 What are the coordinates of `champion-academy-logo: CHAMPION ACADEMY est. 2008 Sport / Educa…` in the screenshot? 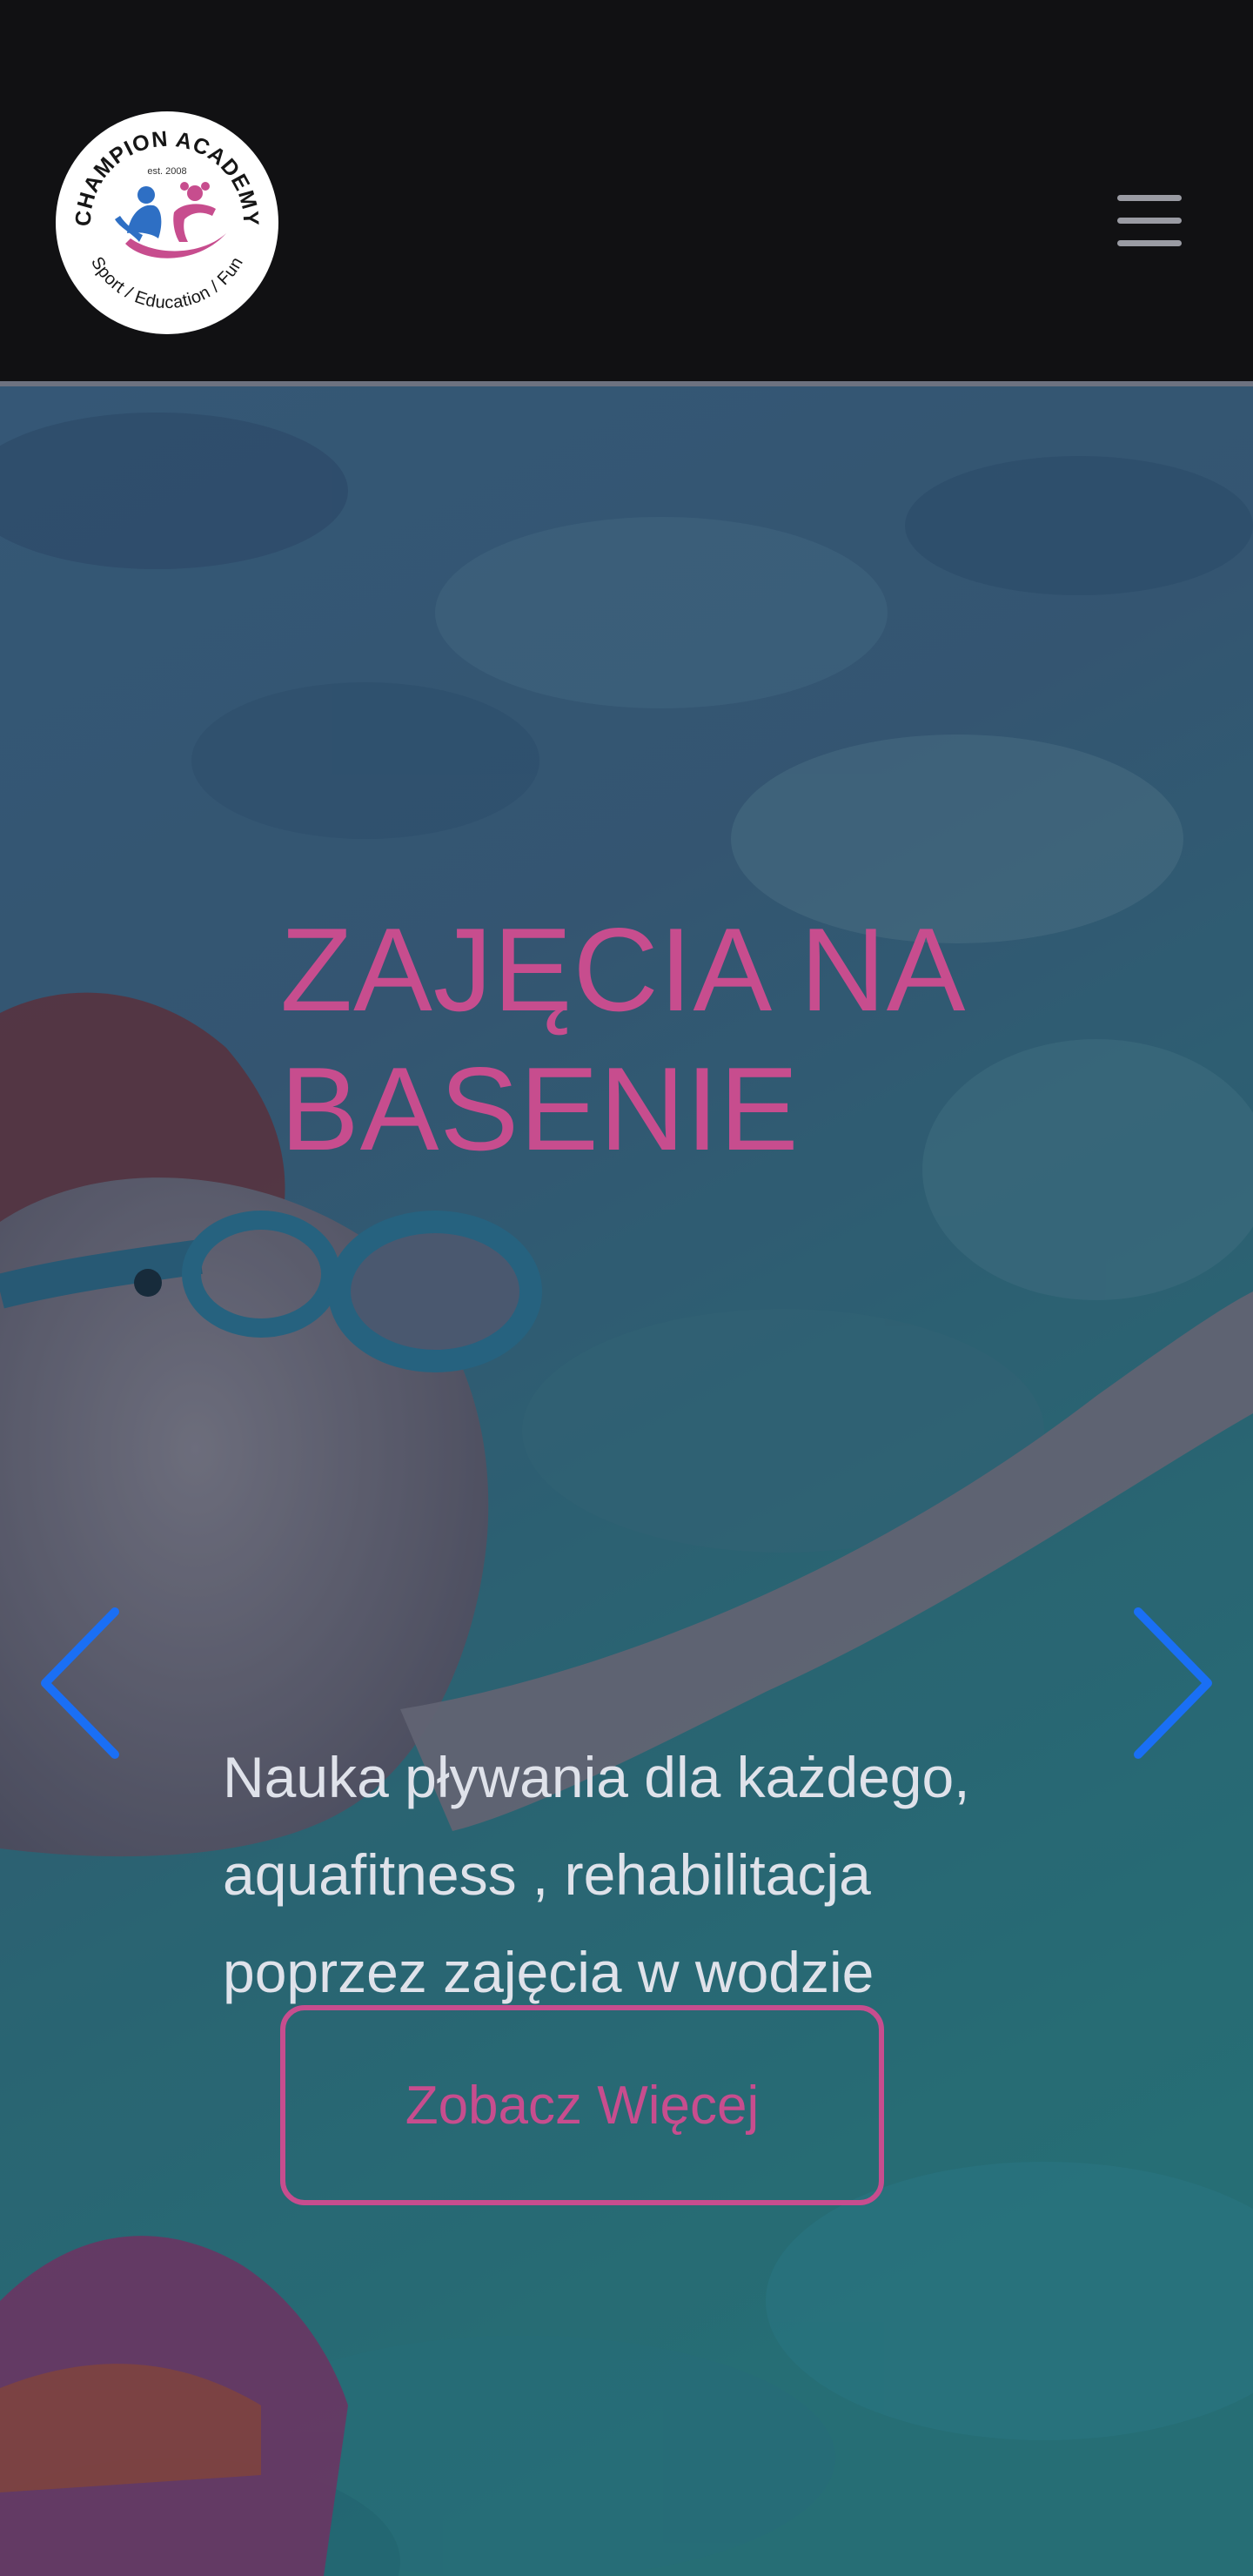 It's located at (167, 222).